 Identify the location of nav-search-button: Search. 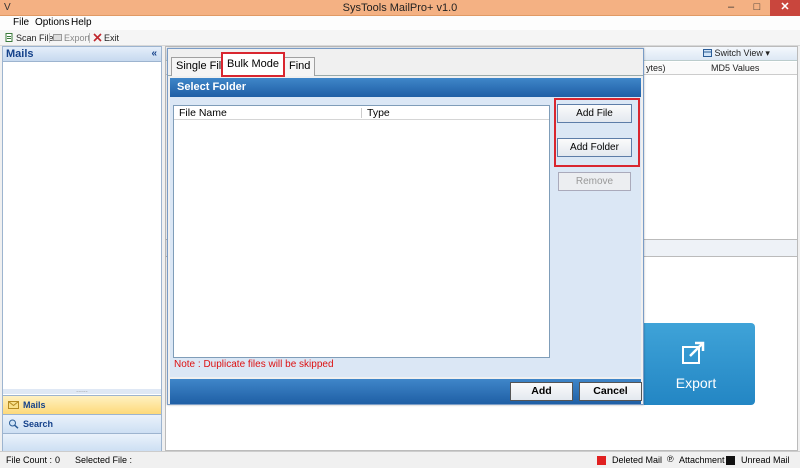
(82, 423).